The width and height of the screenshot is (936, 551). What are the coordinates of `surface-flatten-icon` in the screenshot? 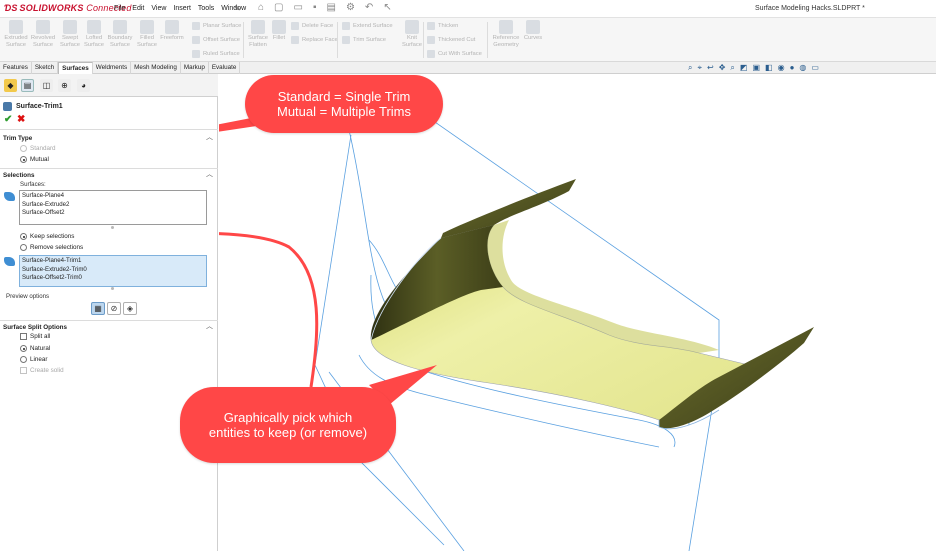 It's located at (258, 27).